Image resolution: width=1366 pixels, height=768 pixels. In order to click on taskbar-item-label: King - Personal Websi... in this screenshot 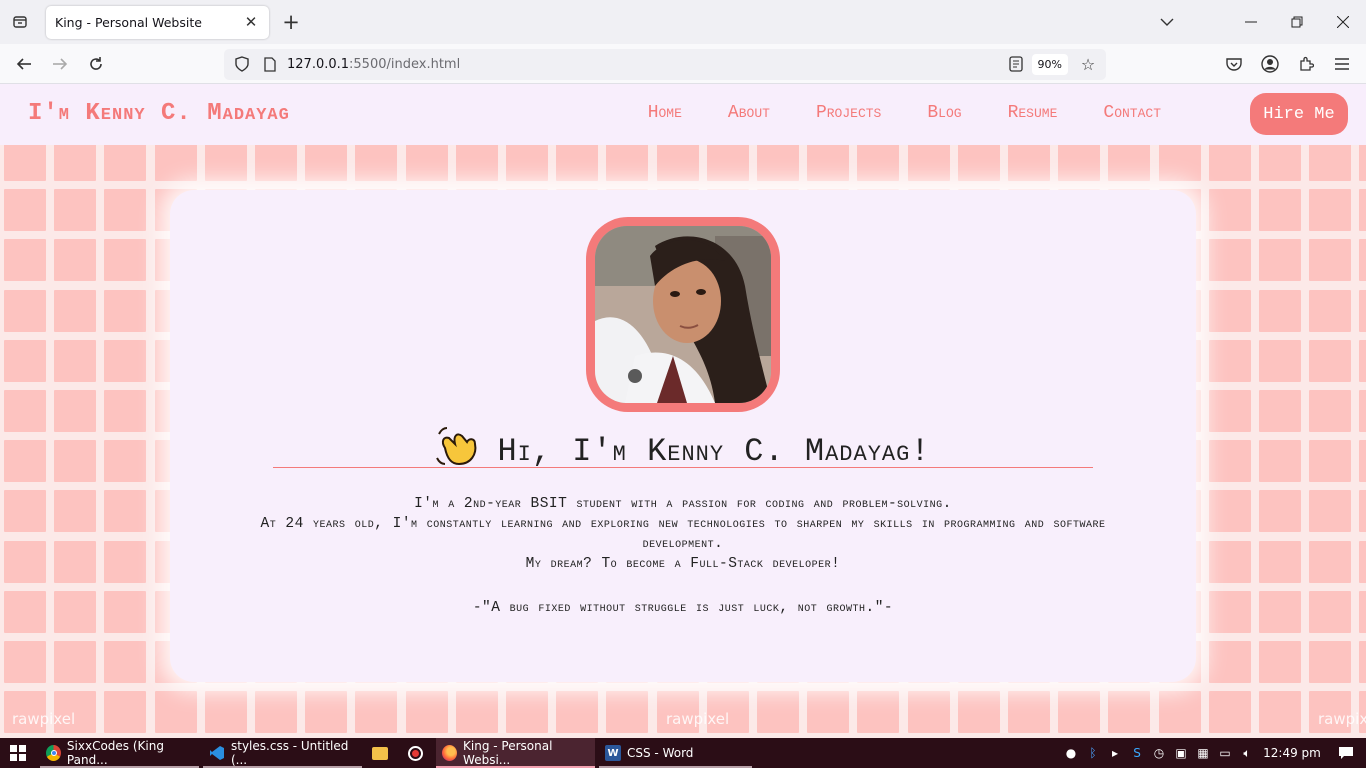, I will do `click(508, 753)`.